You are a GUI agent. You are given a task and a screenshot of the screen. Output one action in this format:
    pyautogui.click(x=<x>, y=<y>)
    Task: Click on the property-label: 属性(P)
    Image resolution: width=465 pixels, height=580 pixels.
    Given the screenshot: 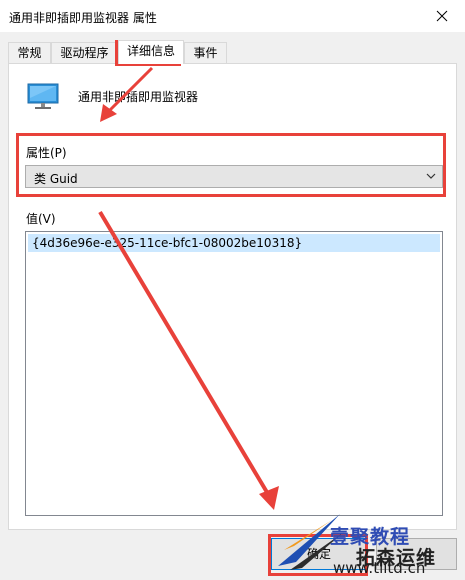 What is the action you would take?
    pyautogui.click(x=46, y=153)
    